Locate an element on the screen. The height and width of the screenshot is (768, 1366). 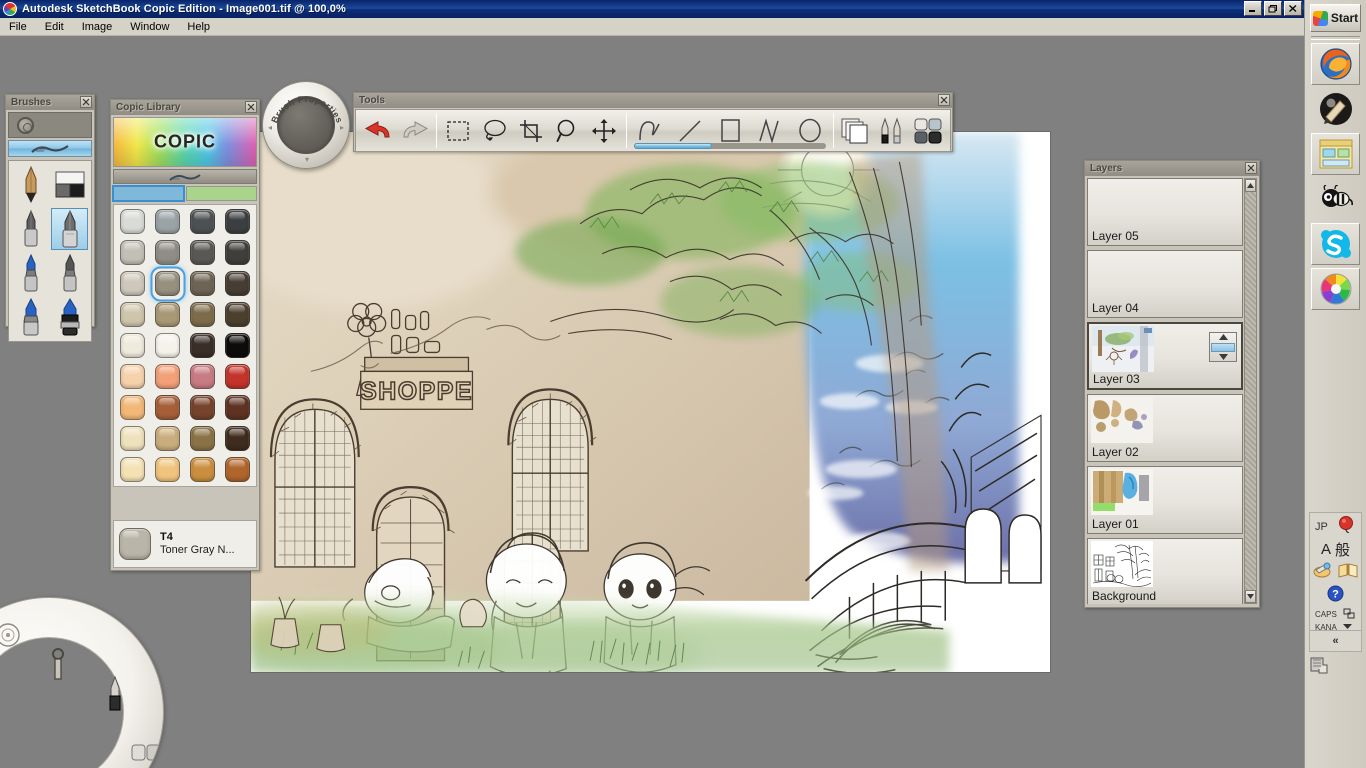
taskbar-item-bee is located at coordinates (1335, 199).